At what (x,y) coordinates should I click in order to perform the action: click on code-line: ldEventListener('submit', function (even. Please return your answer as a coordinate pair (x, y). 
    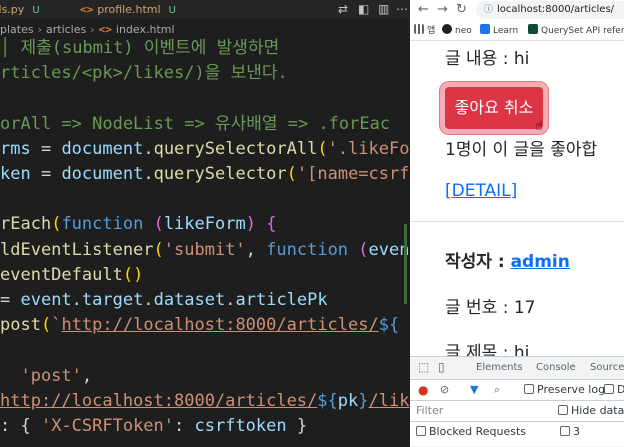
    Looking at the image, I should click on (204, 250).